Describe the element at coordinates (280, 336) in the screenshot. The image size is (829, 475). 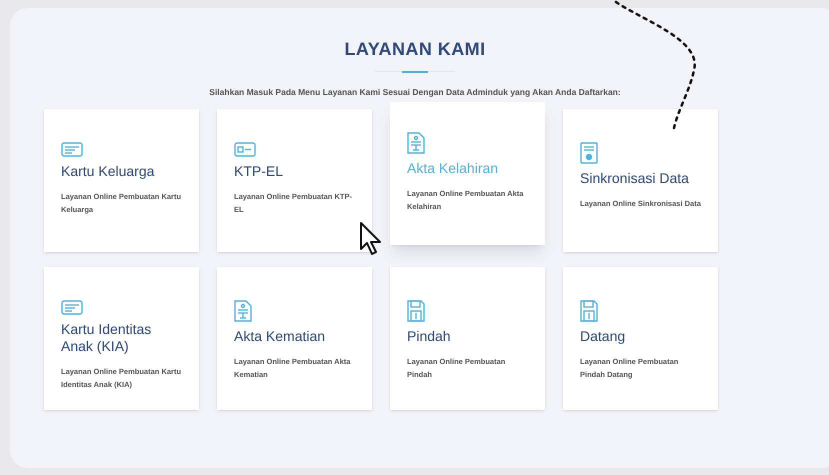
I see `service-title: Akta Kematian` at that location.